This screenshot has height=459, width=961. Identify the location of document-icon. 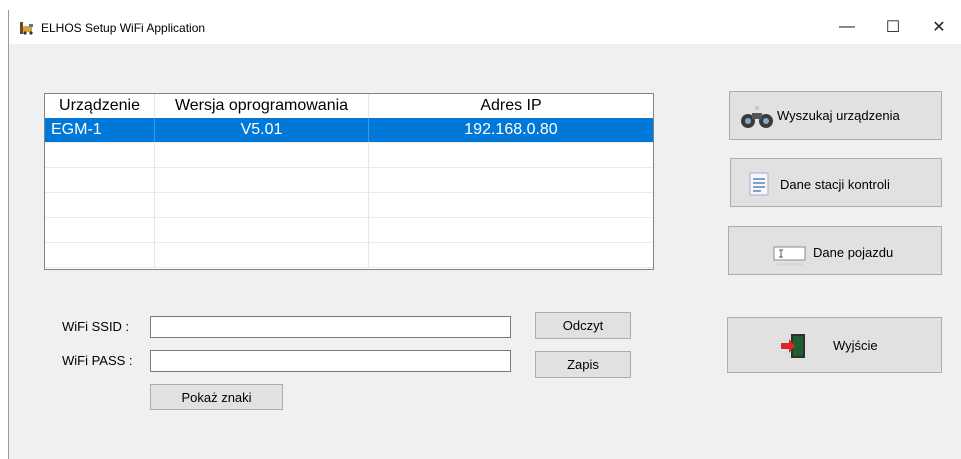
(759, 184).